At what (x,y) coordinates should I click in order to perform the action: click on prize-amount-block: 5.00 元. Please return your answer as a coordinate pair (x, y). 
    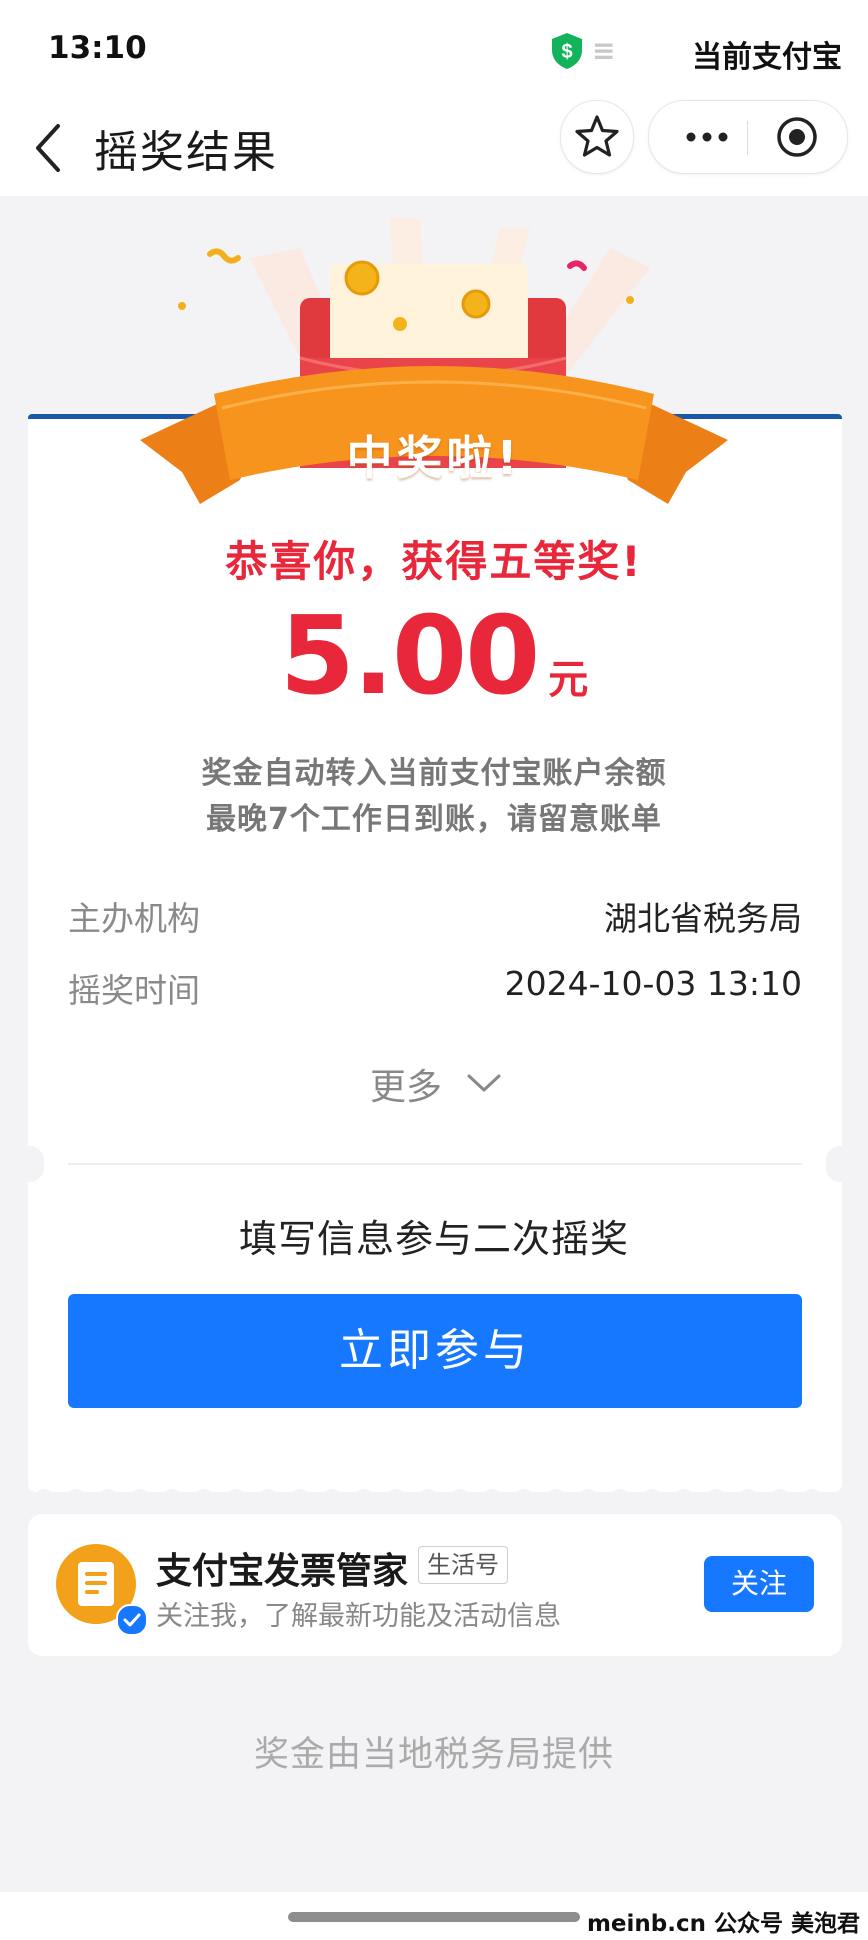
    Looking at the image, I should click on (434, 656).